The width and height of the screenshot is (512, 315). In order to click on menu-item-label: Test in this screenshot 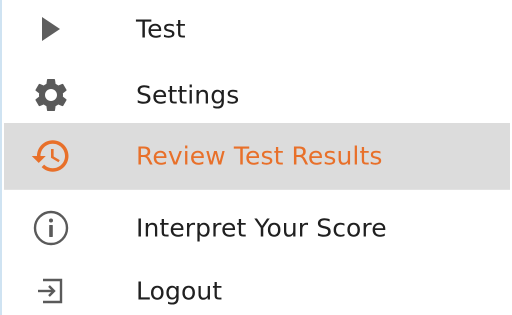, I will do `click(161, 29)`.